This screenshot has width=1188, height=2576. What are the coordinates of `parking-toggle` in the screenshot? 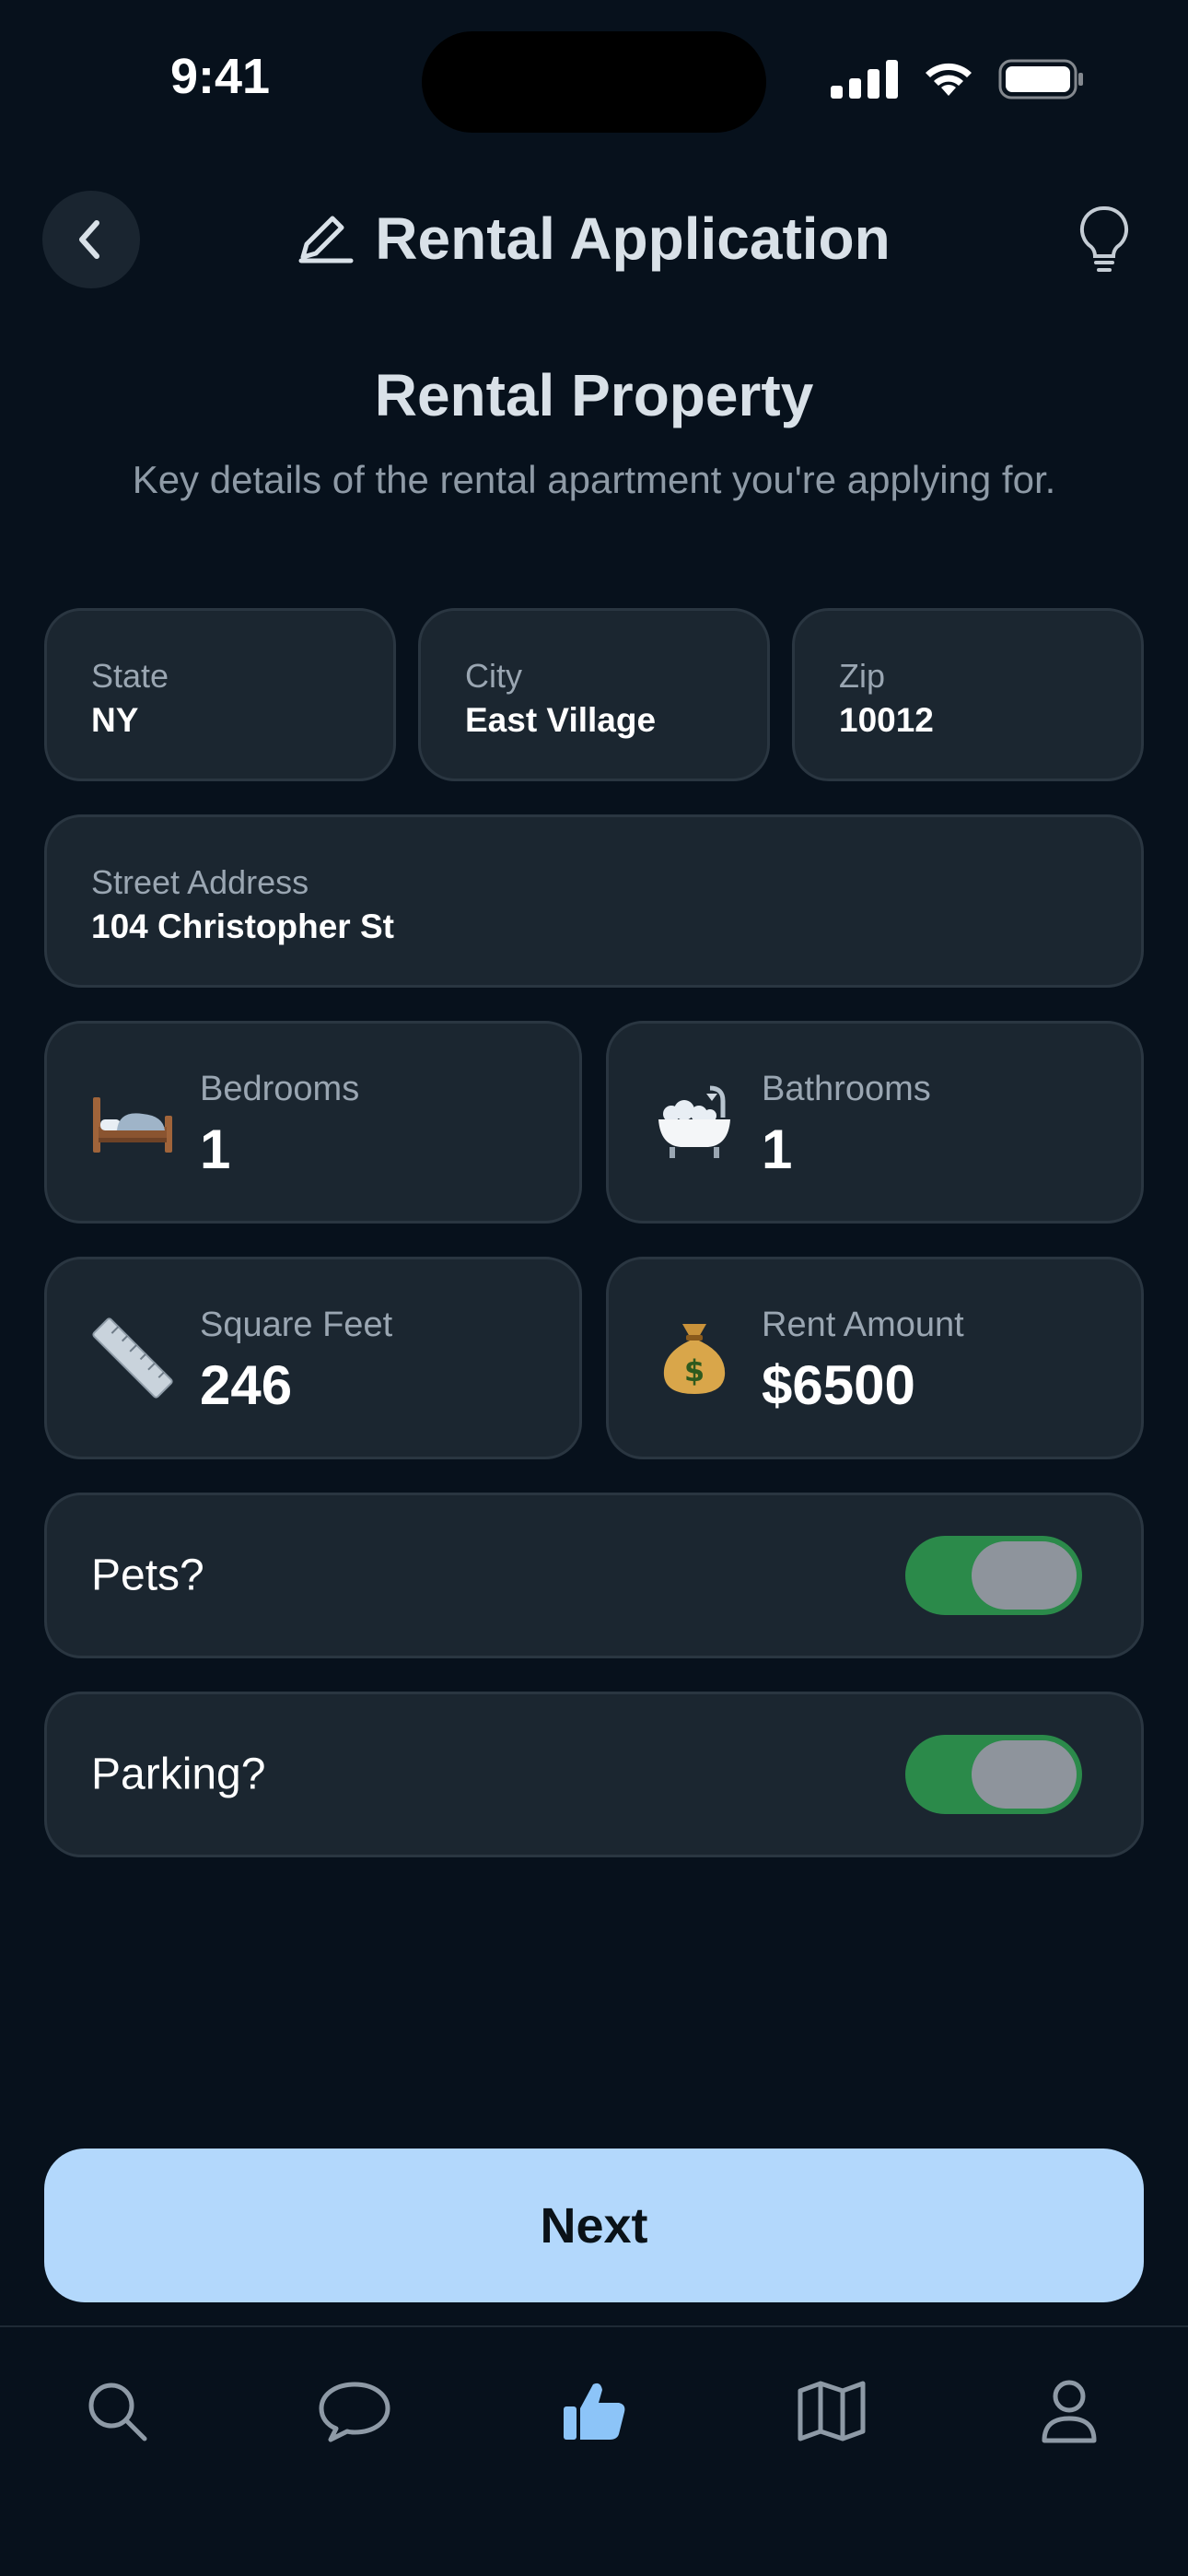 It's located at (993, 1774).